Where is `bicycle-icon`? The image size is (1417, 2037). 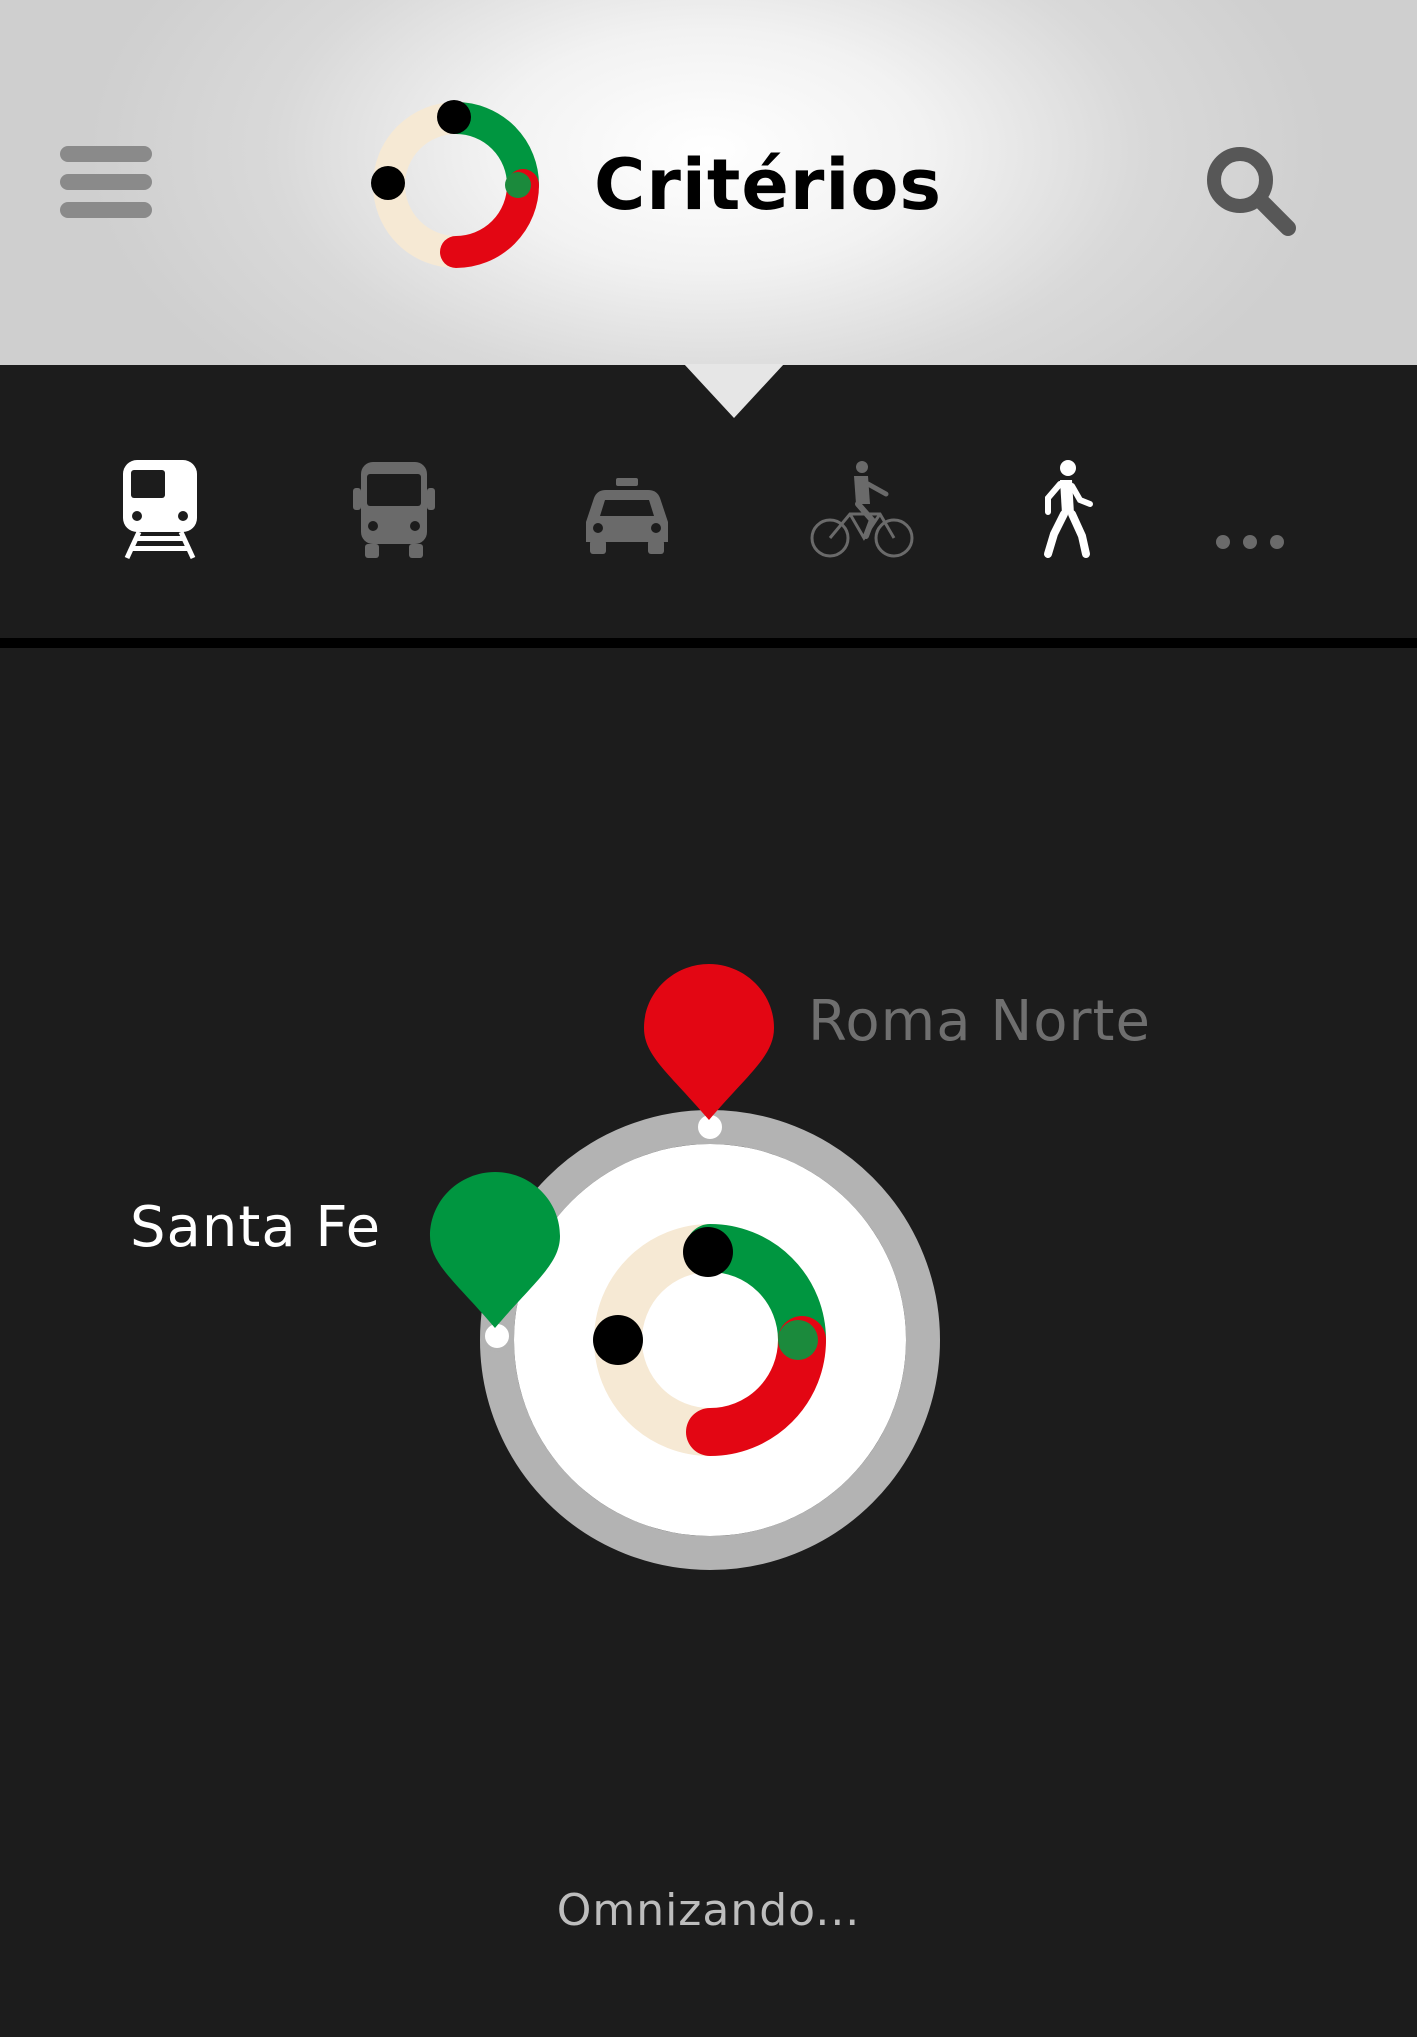
bicycle-icon is located at coordinates (863, 510).